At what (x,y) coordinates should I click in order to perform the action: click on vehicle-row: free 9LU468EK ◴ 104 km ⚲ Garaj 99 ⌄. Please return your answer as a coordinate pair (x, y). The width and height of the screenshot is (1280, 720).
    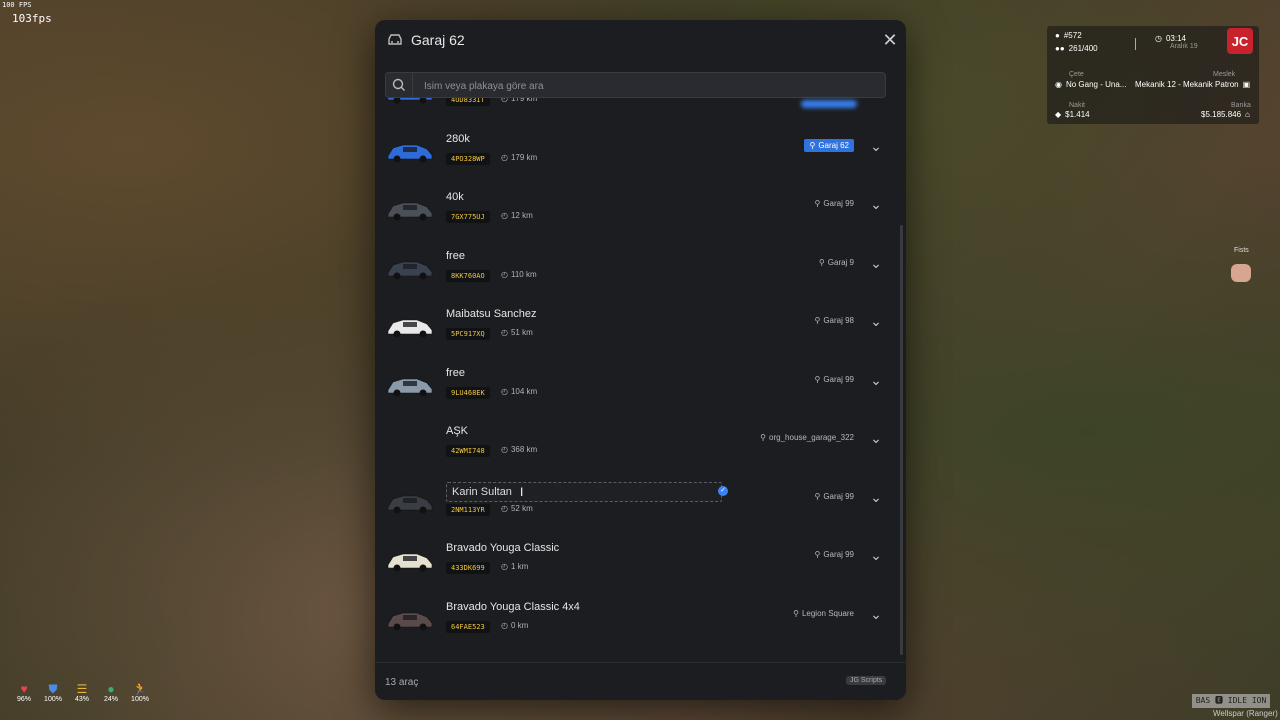
    Looking at the image, I should click on (640, 385).